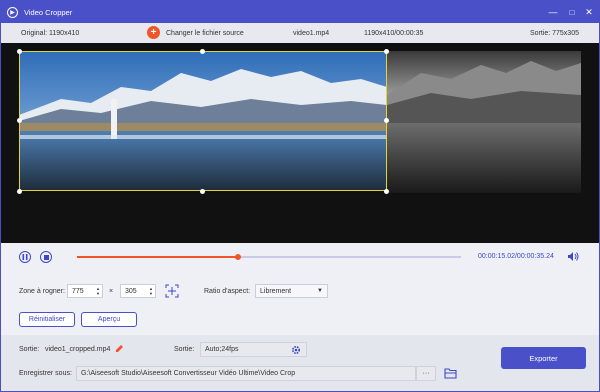 Image resolution: width=600 pixels, height=392 pixels. I want to click on crop-width-input: 775 ▲ ▼, so click(85, 291).